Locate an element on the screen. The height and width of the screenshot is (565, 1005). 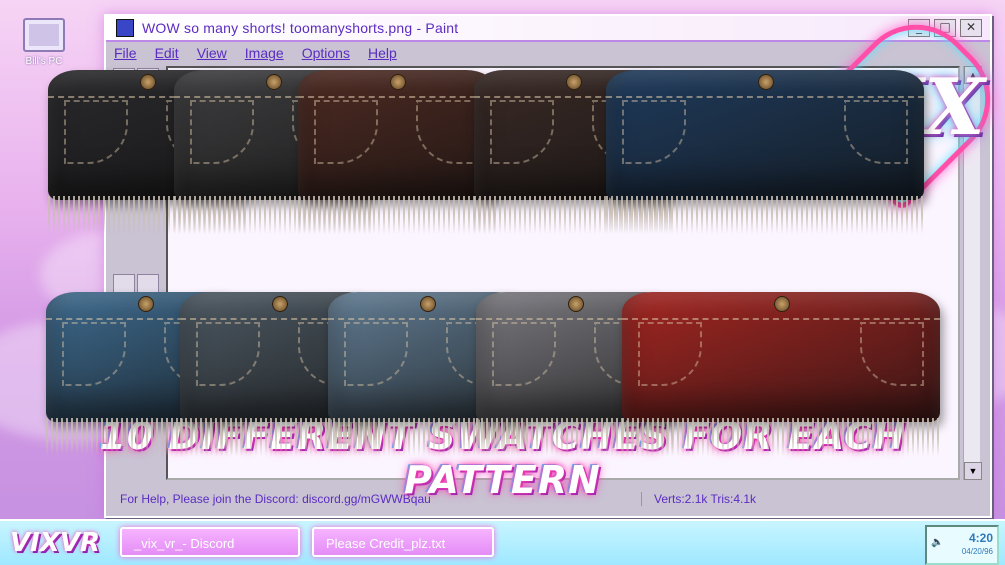
menu-edit: Edit is located at coordinates (167, 53).